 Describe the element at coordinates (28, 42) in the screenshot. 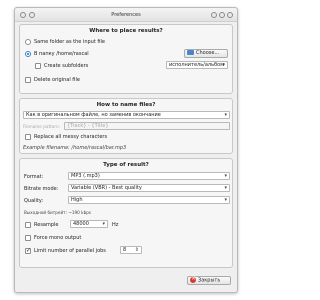

I see `radio-icon` at that location.